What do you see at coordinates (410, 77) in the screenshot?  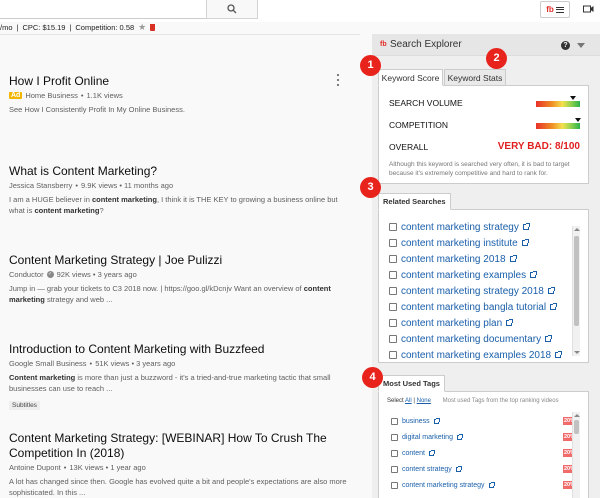 I see `tab-keyword-score: Keyword Score` at bounding box center [410, 77].